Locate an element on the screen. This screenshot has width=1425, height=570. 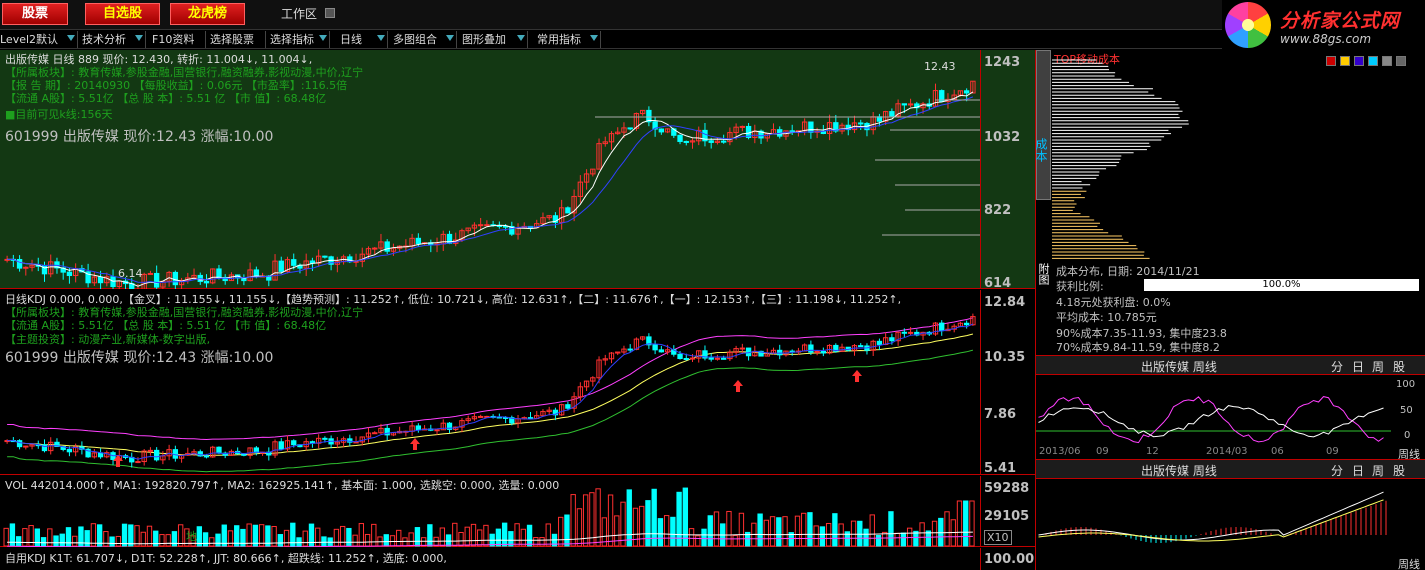
toolbar-label: Level2默认 is located at coordinates (29, 39).